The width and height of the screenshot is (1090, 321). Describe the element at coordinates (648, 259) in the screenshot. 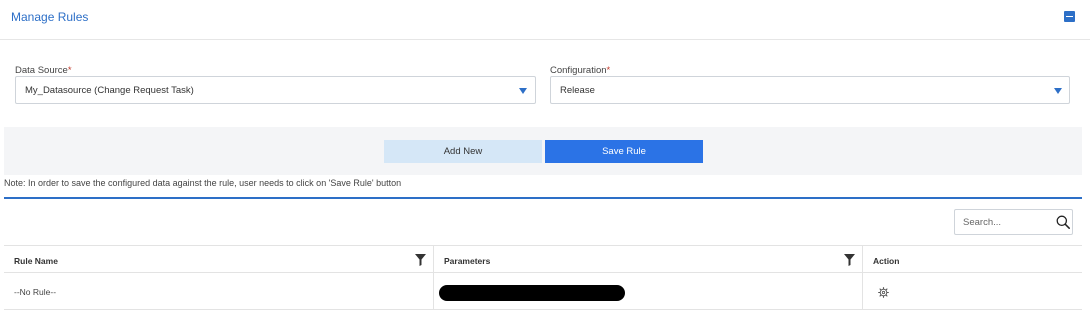

I see `column-header-parameters: Parameters` at that location.